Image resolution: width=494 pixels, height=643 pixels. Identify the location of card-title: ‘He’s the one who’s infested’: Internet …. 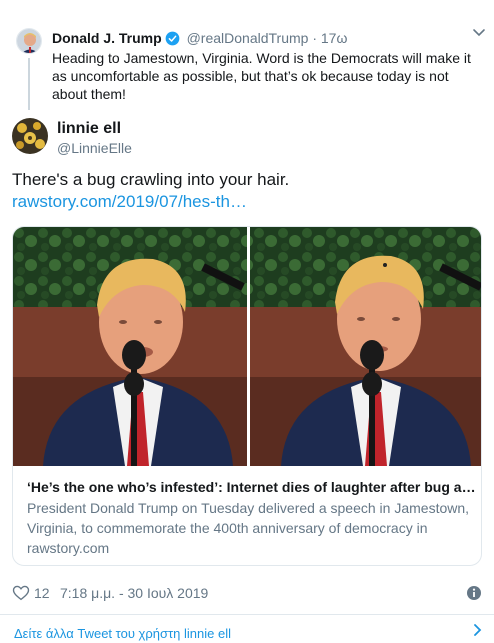
(251, 487).